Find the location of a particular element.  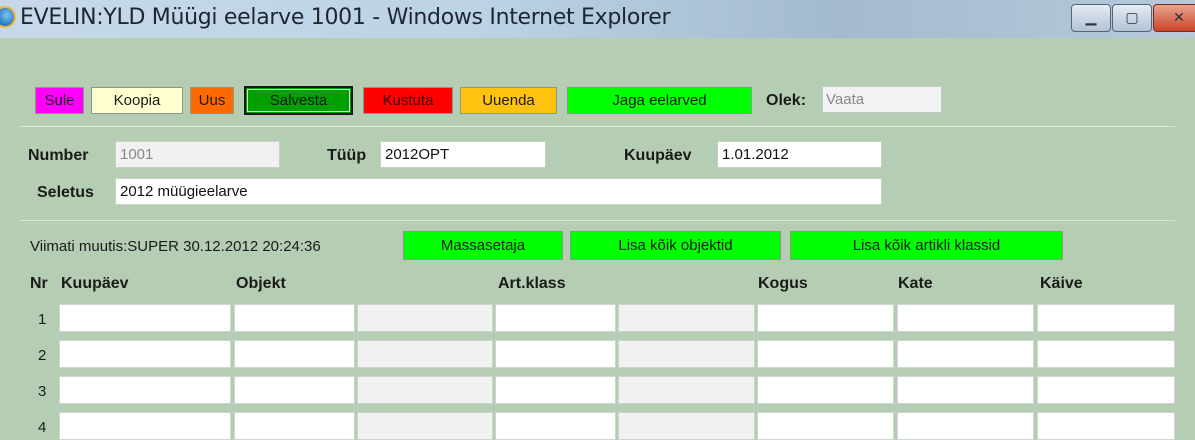

close-window-button: ✕ is located at coordinates (1174, 18).